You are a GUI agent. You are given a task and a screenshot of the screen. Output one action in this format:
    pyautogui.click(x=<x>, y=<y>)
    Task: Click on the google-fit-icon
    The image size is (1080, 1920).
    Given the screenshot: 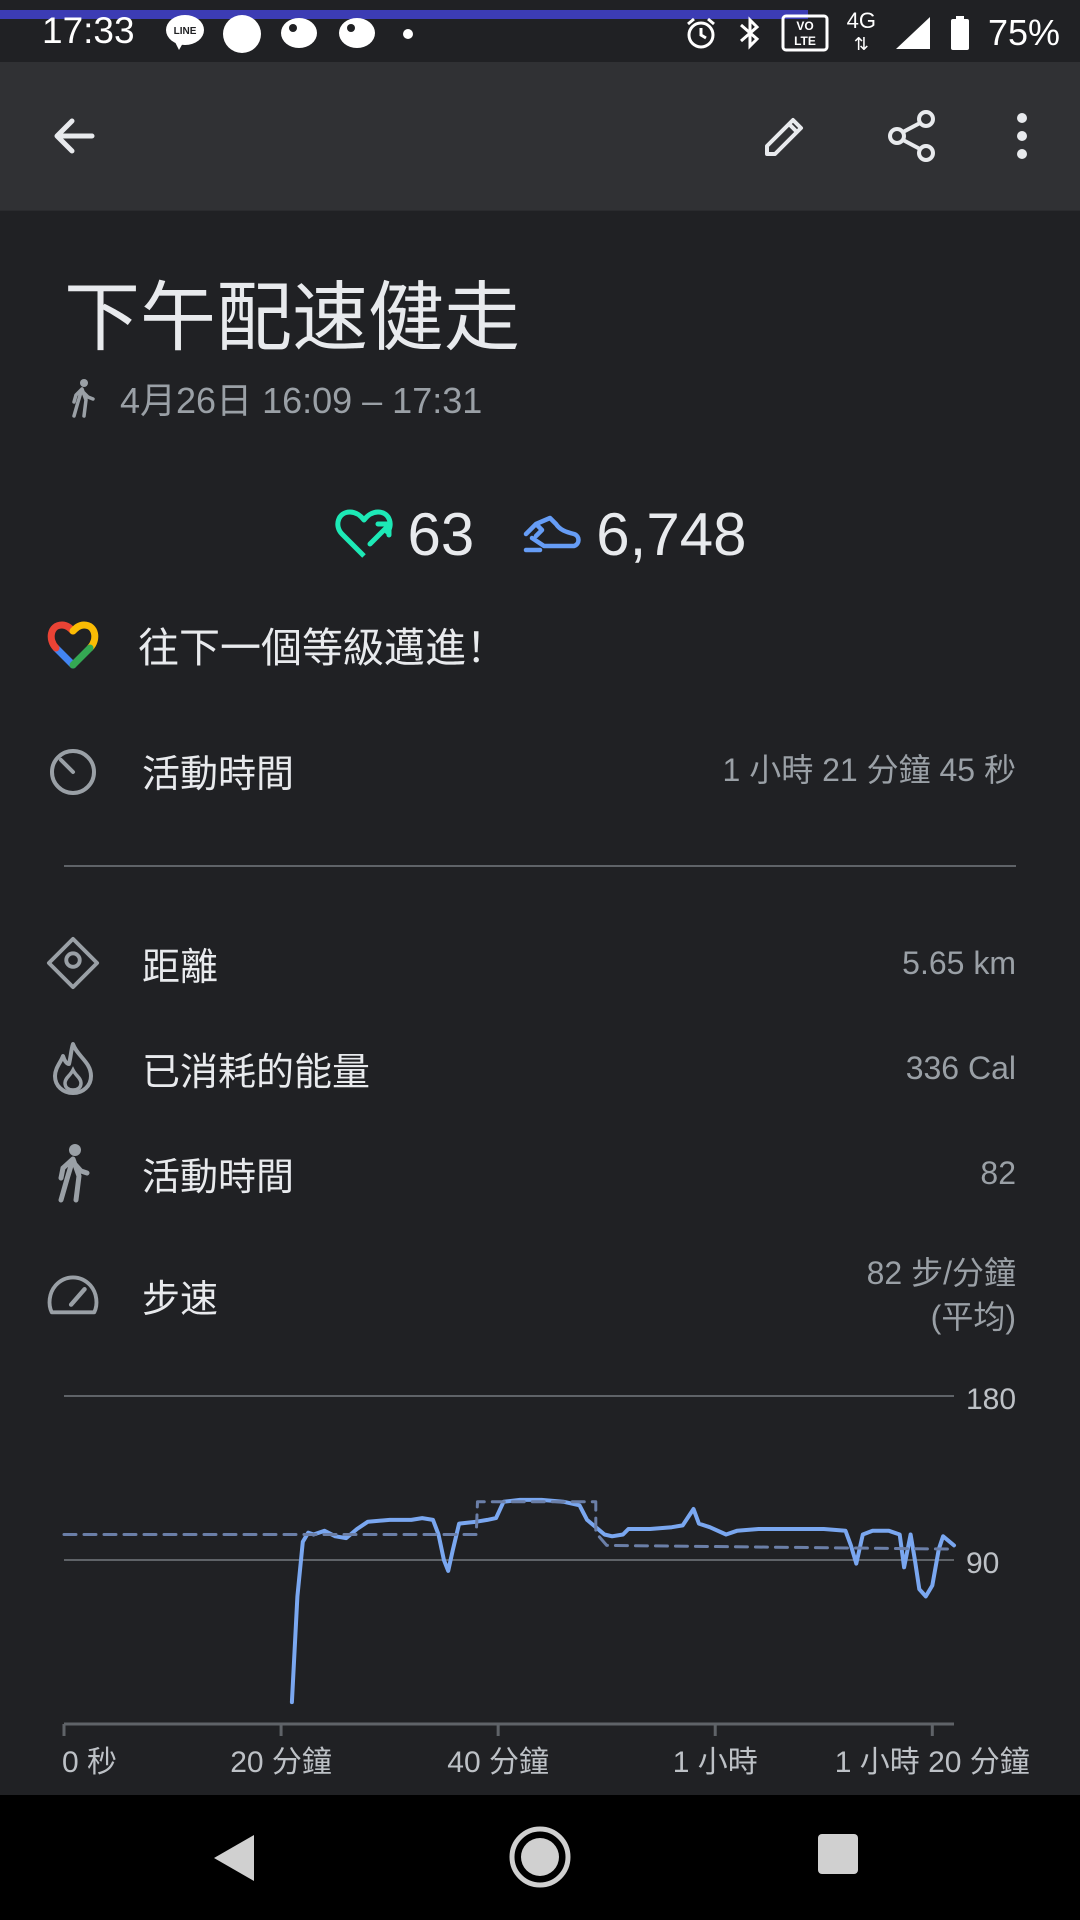 What is the action you would take?
    pyautogui.click(x=73, y=645)
    